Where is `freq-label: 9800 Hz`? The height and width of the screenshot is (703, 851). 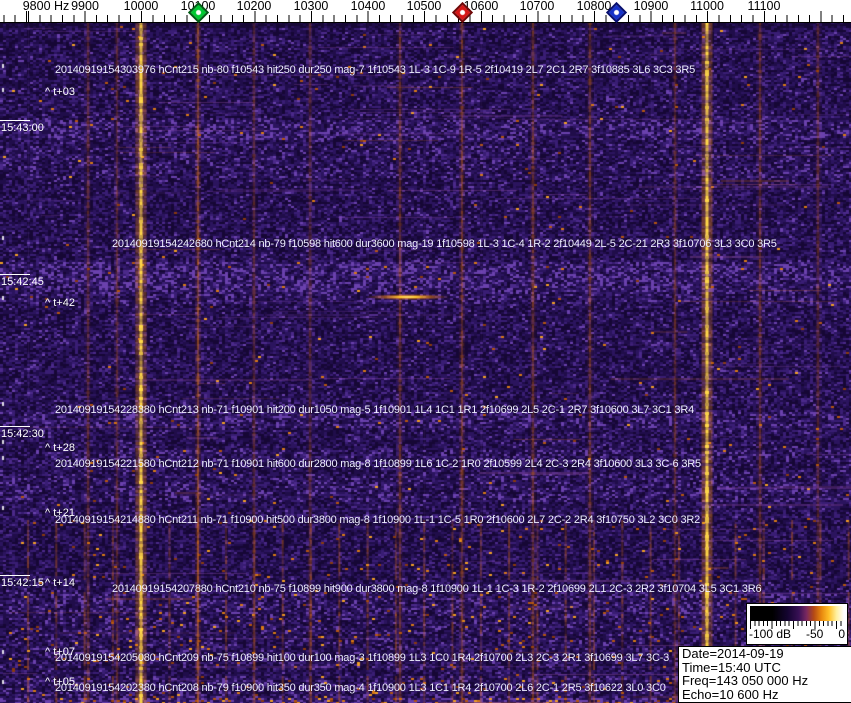 freq-label: 9800 Hz is located at coordinates (46, 6).